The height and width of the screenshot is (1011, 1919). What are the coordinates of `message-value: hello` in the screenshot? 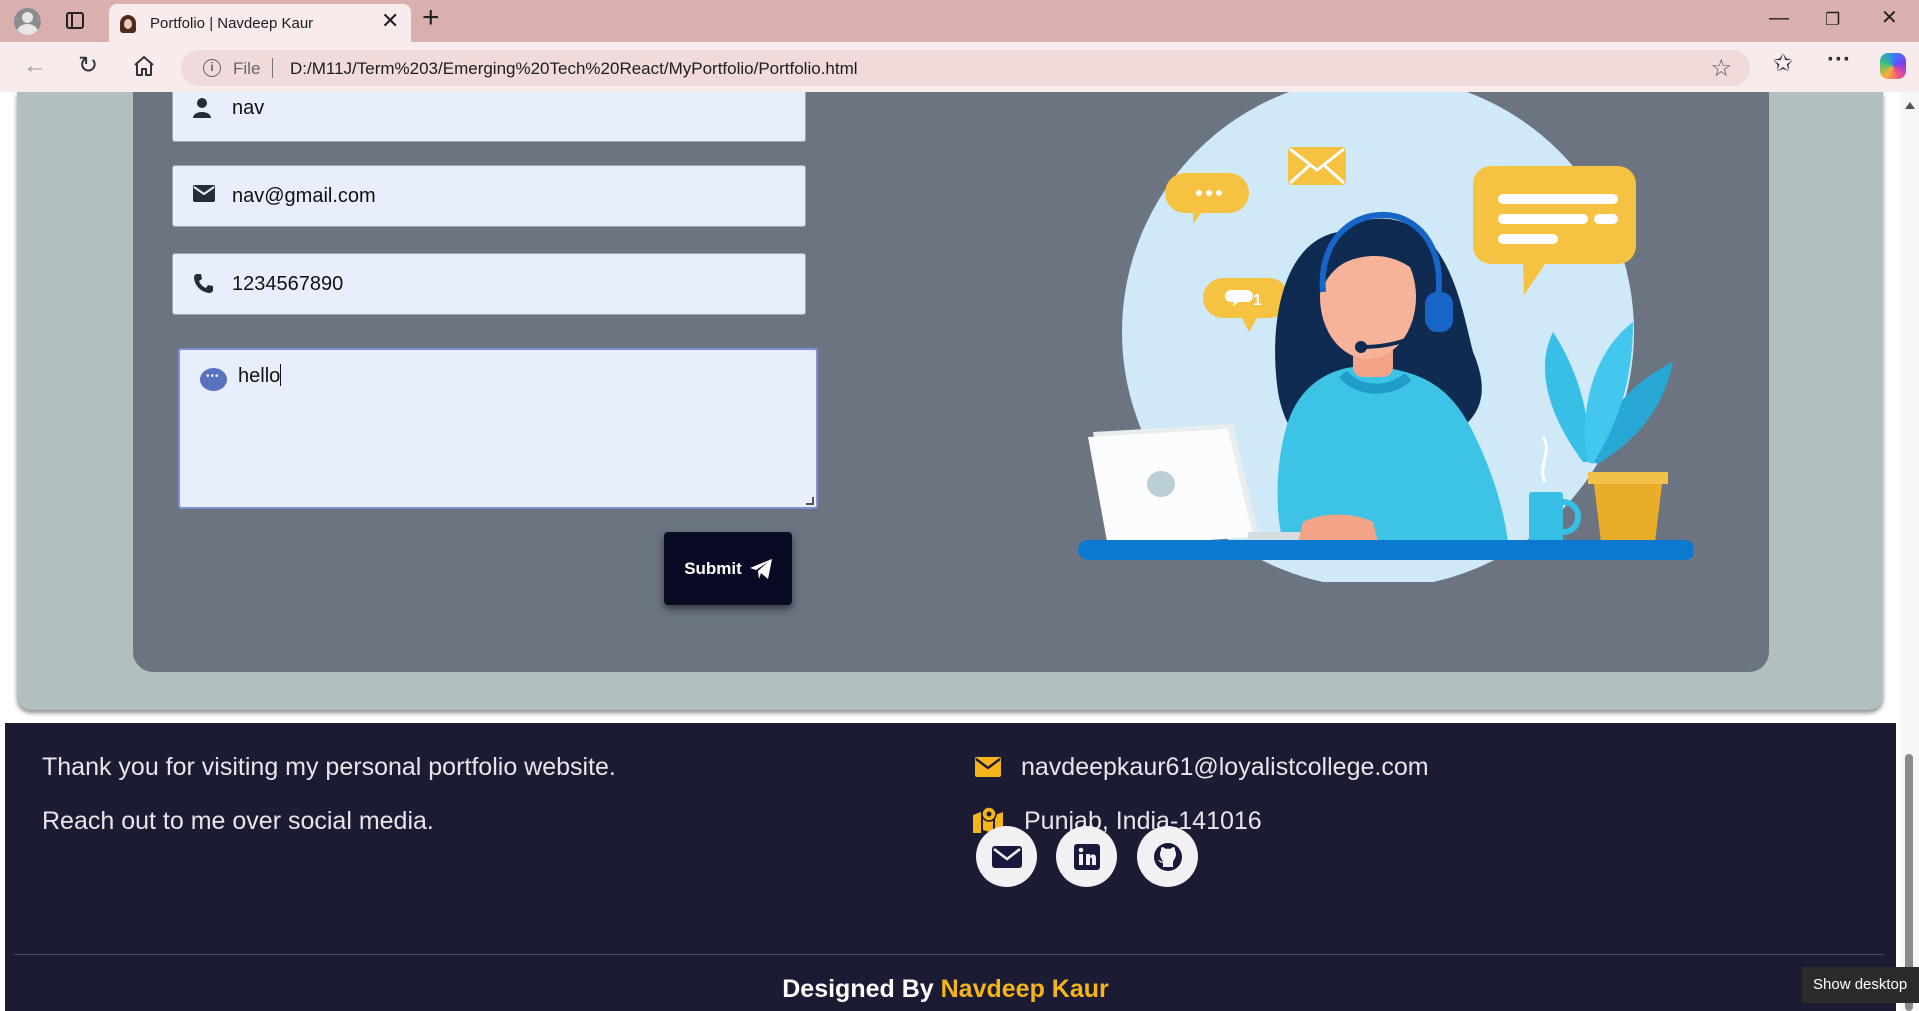 It's located at (260, 375).